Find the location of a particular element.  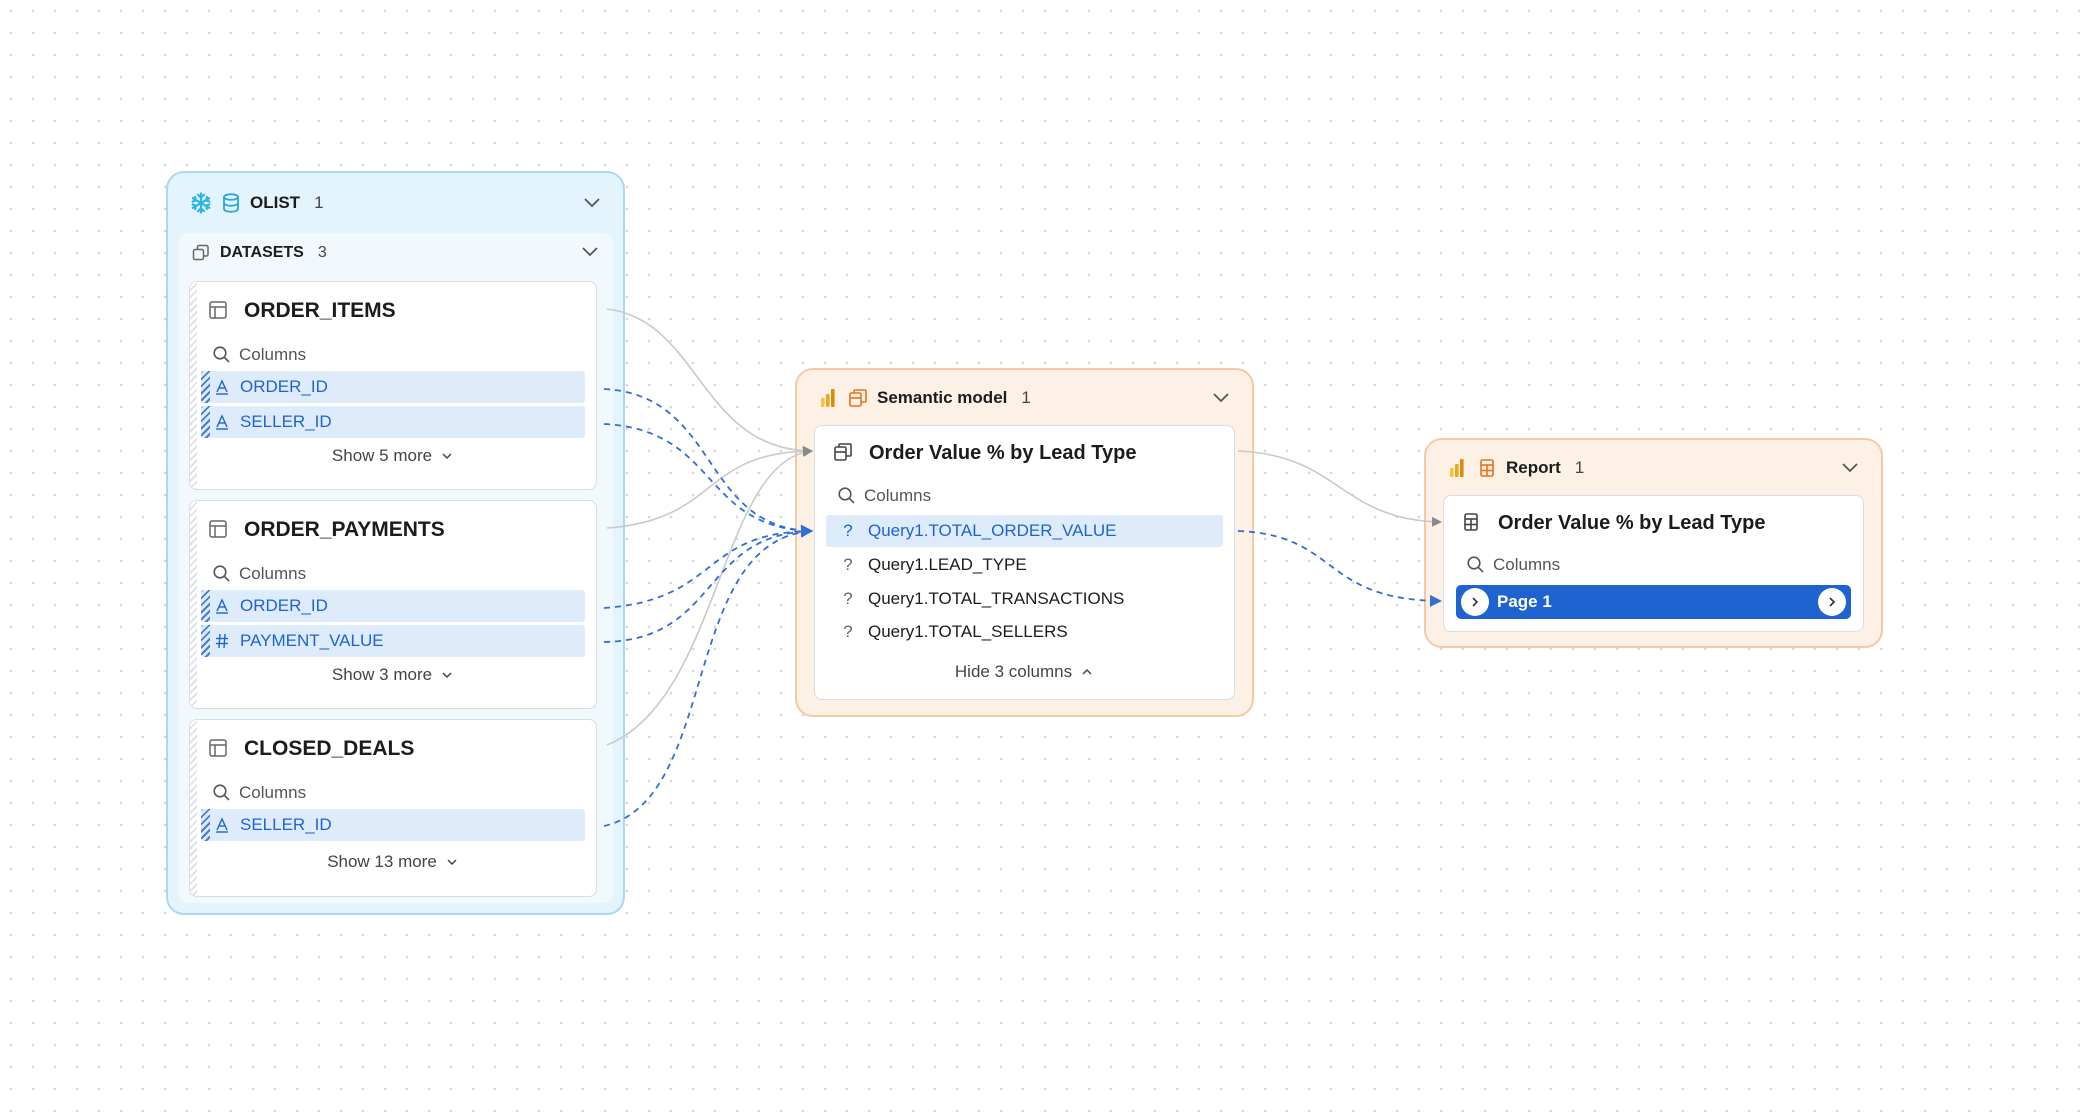

datasets-stack-icon is located at coordinates (201, 253).